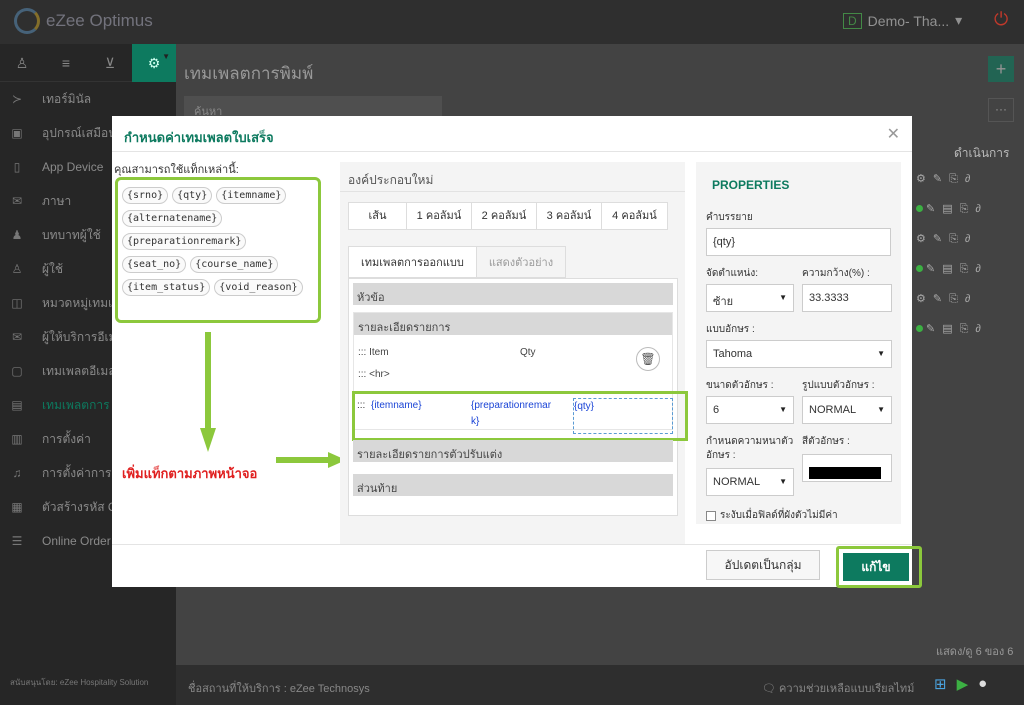  What do you see at coordinates (838, 688) in the screenshot?
I see `help-link: 🗨 ความช่วยเหลือแบบเรียลไทม์` at bounding box center [838, 688].